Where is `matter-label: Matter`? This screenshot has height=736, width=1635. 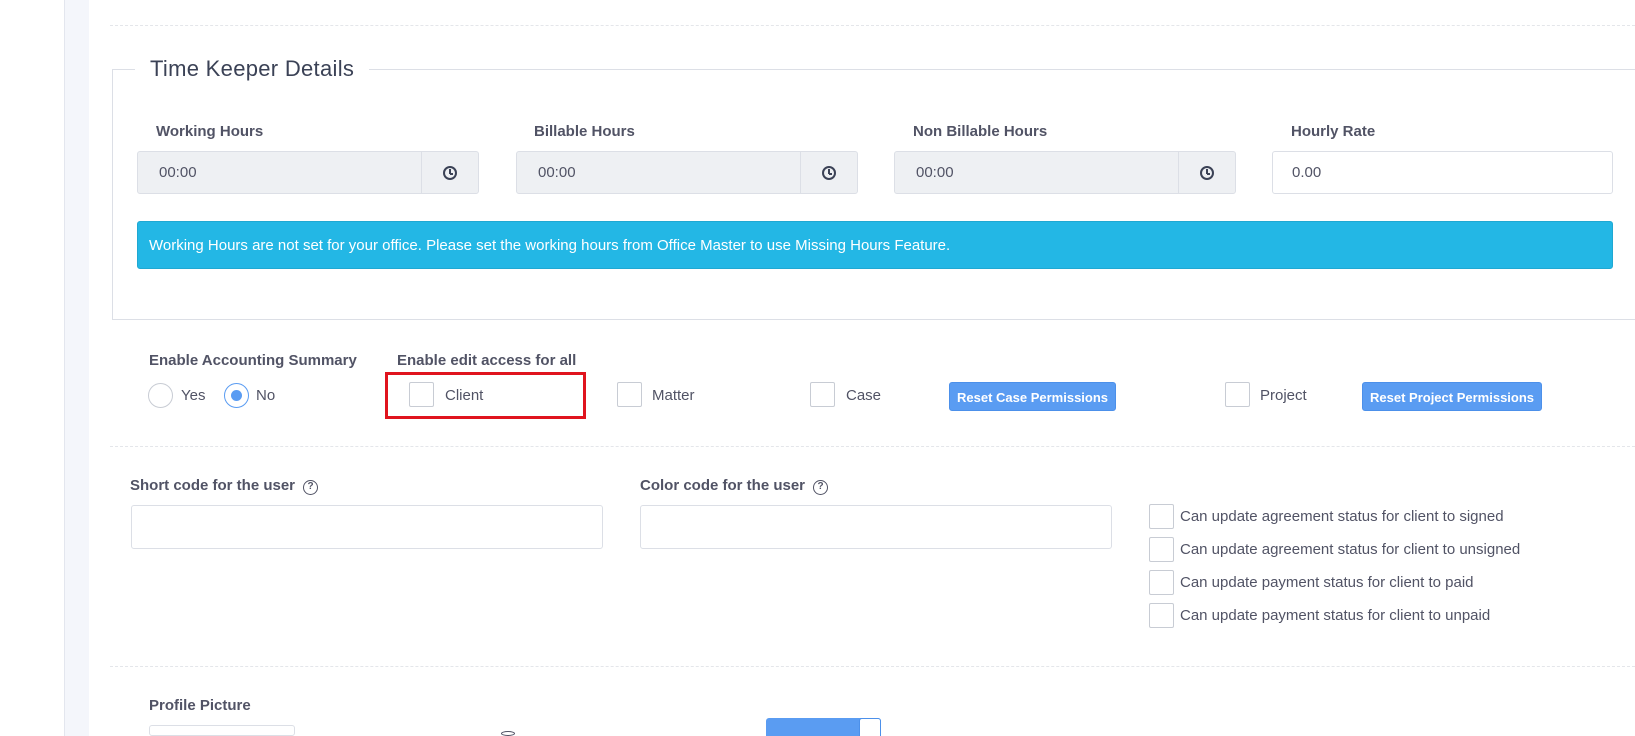 matter-label: Matter is located at coordinates (673, 395).